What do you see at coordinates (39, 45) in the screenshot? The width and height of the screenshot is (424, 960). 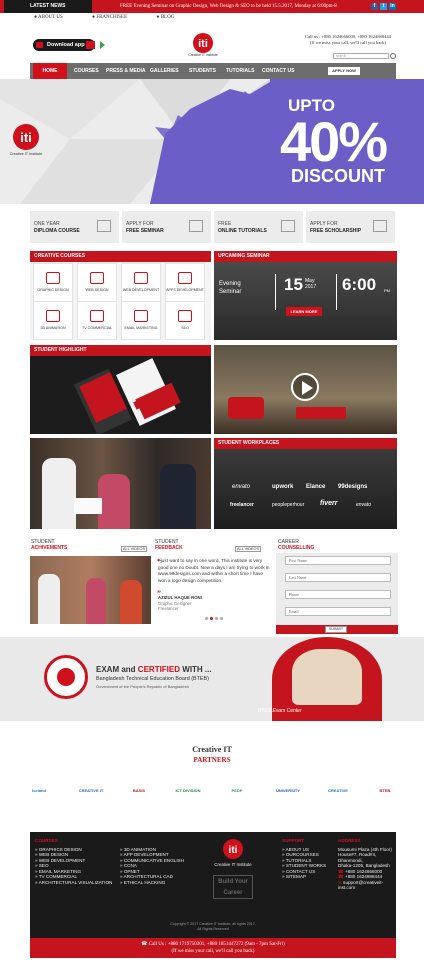 I see `download-icon` at bounding box center [39, 45].